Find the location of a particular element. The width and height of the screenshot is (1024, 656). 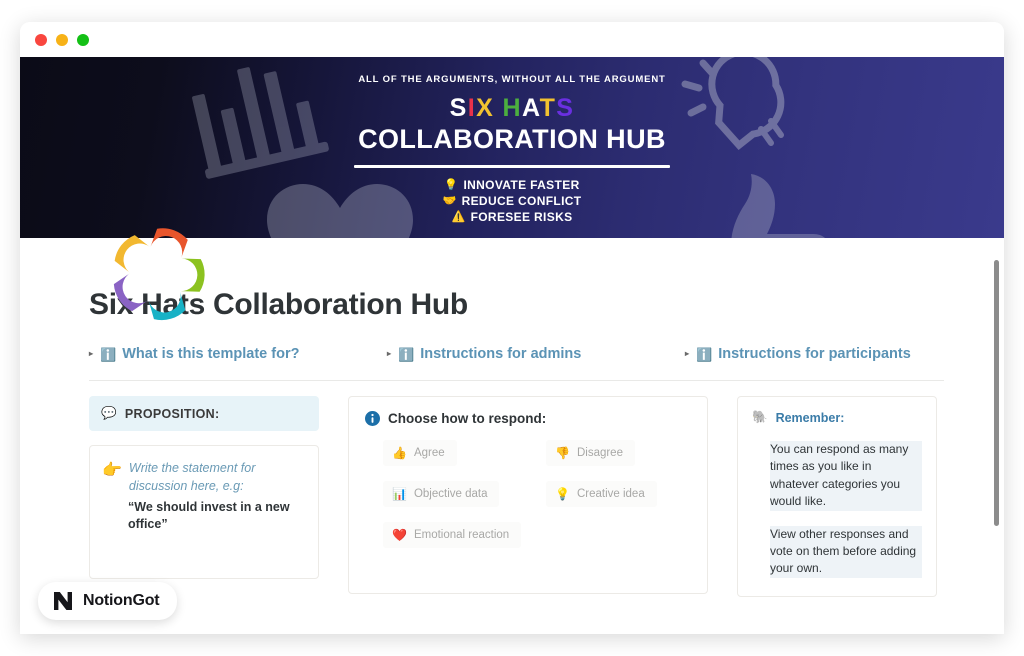

minimize-button is located at coordinates (62, 39).